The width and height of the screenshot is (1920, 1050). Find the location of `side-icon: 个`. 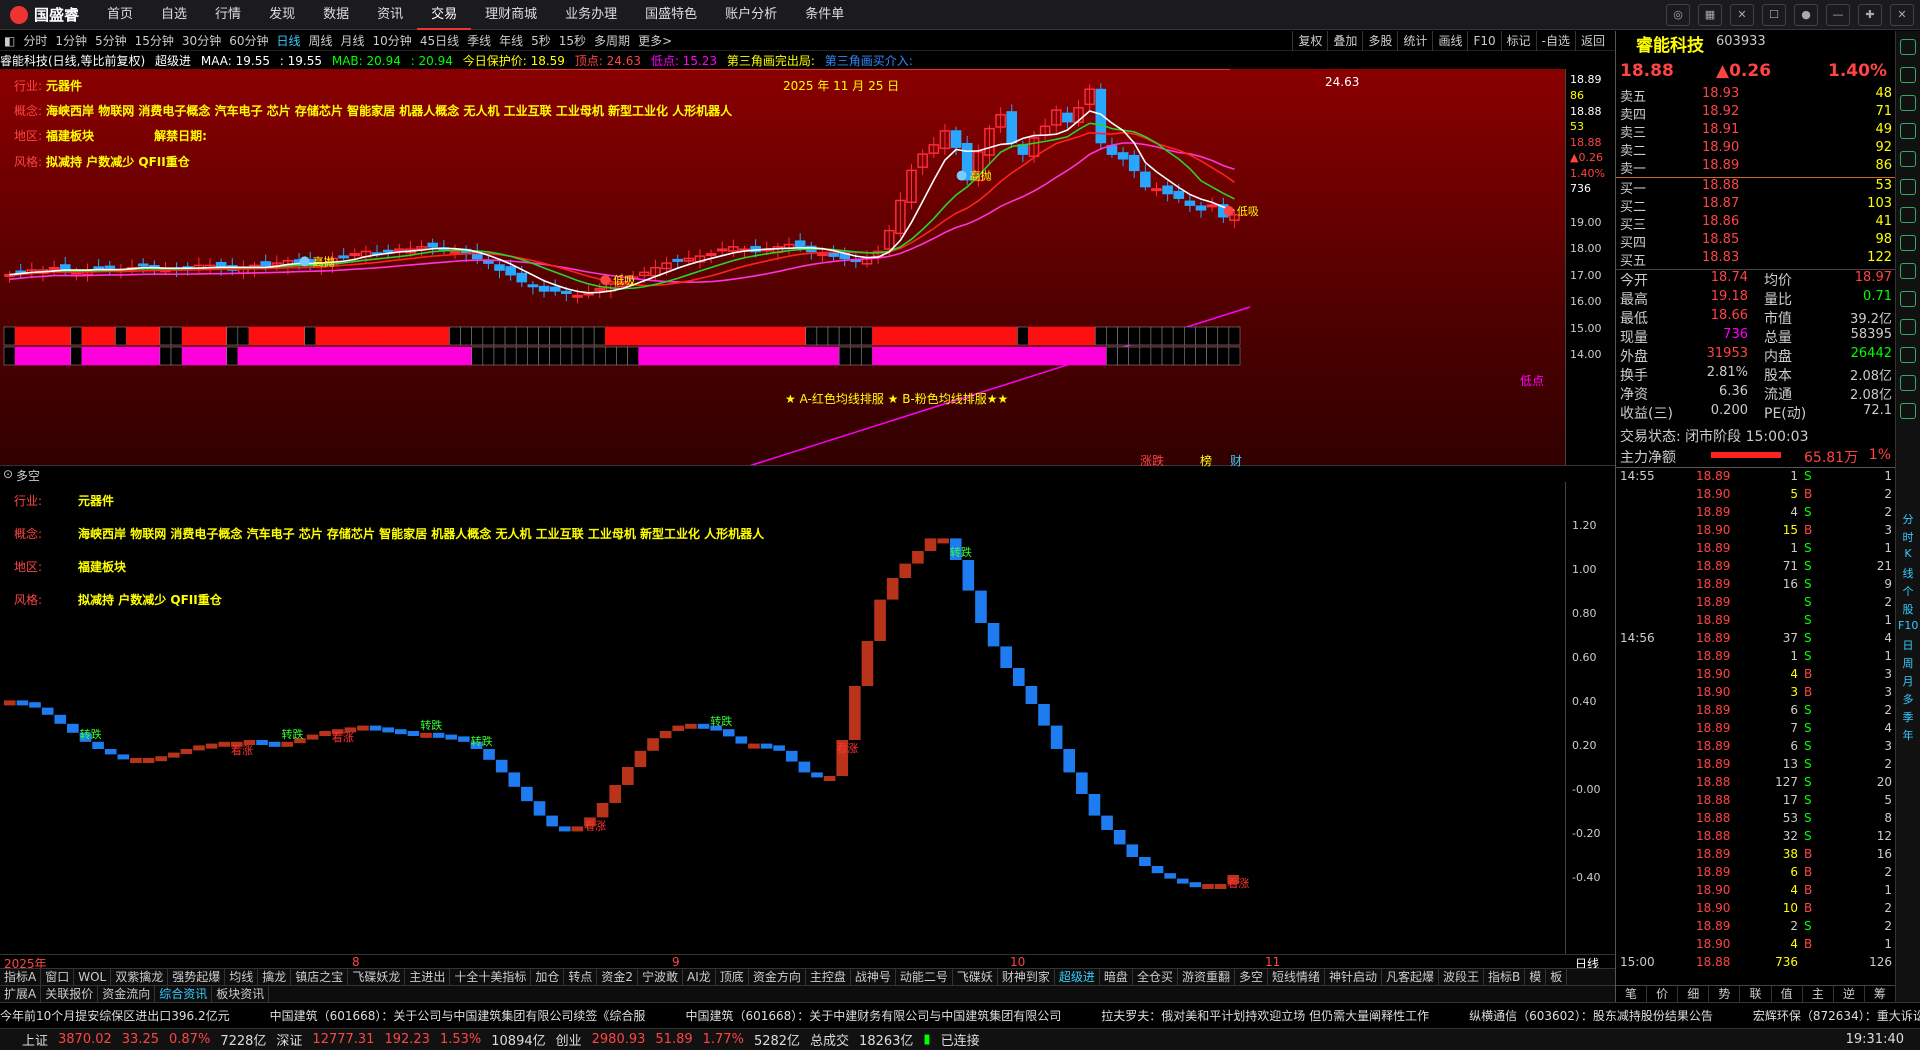

side-icon: 个 is located at coordinates (1908, 591).